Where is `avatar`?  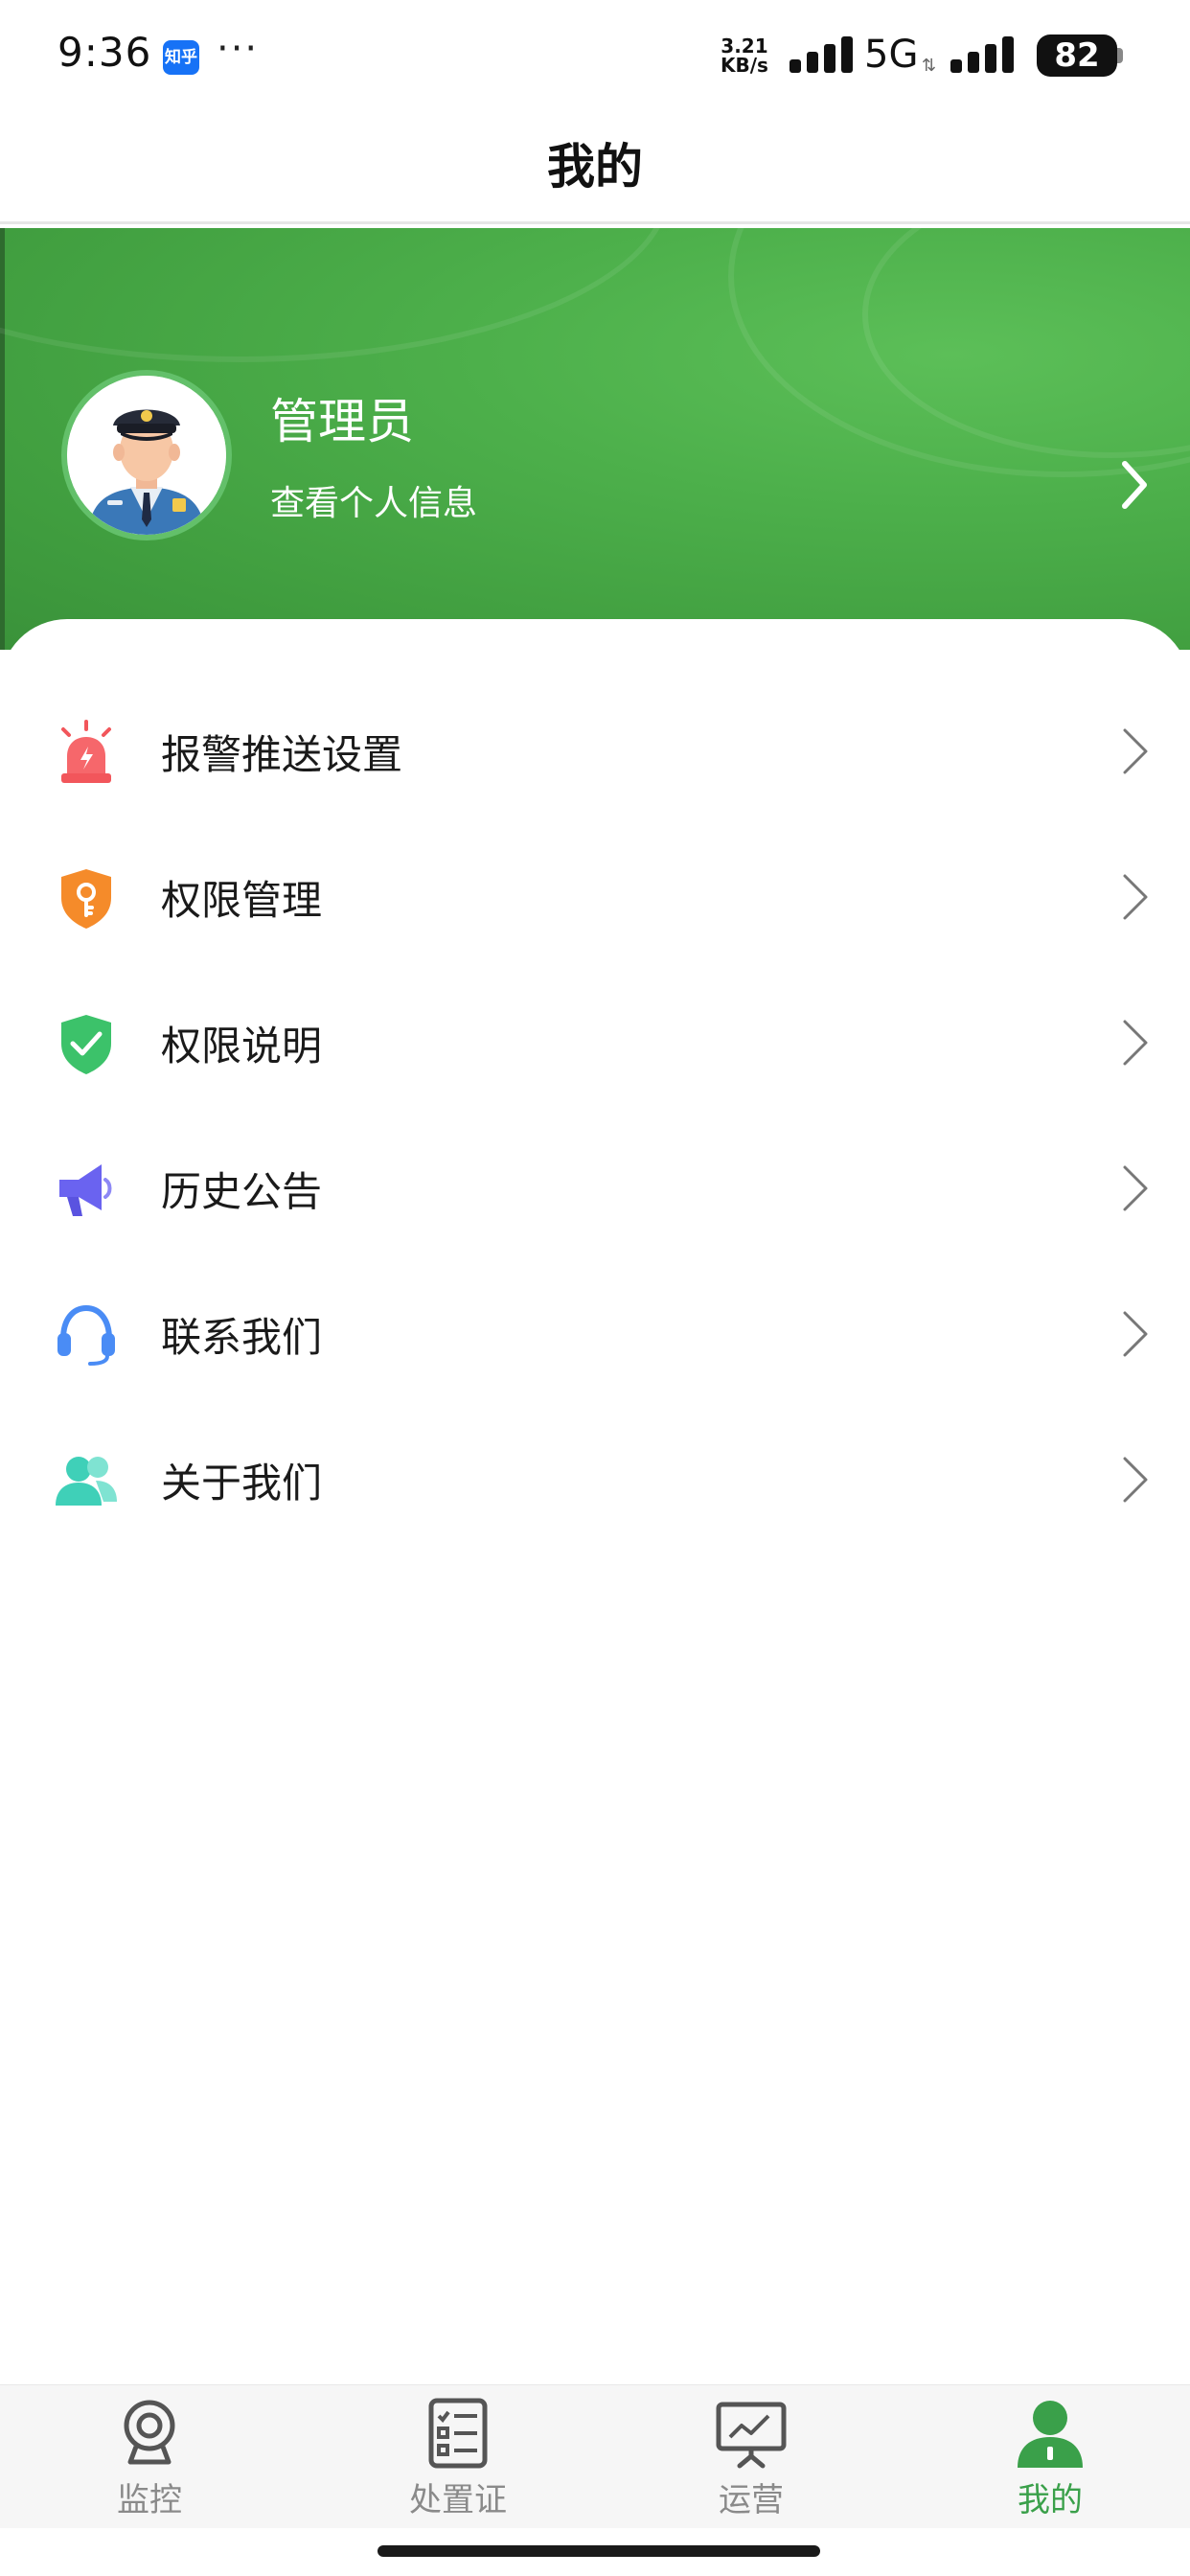 avatar is located at coordinates (147, 455).